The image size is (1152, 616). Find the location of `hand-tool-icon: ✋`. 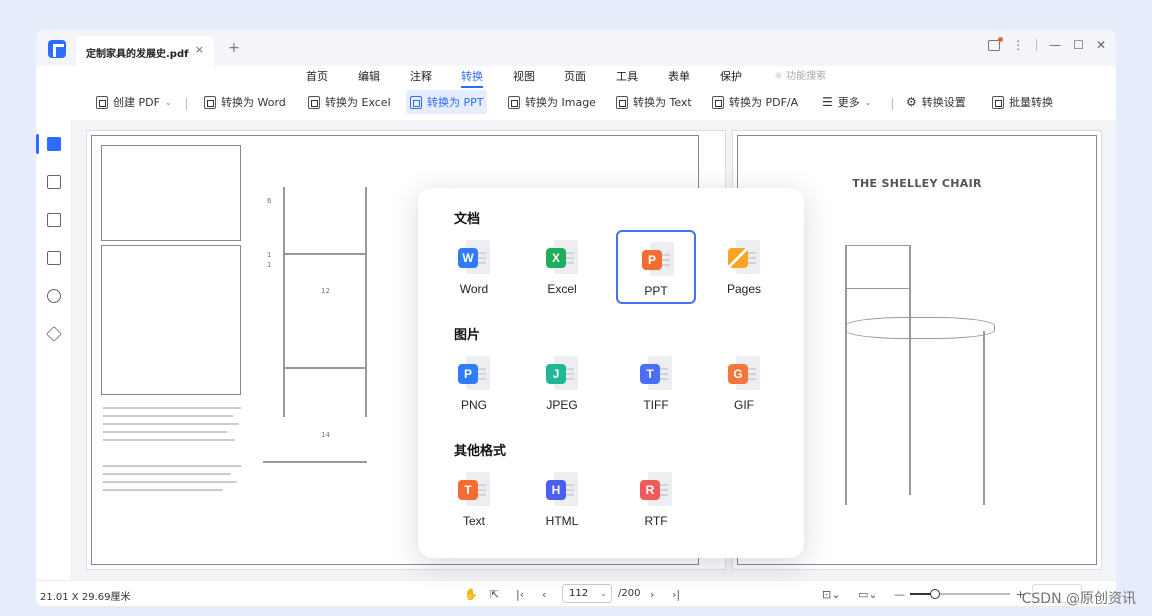

hand-tool-icon: ✋ is located at coordinates (471, 594).